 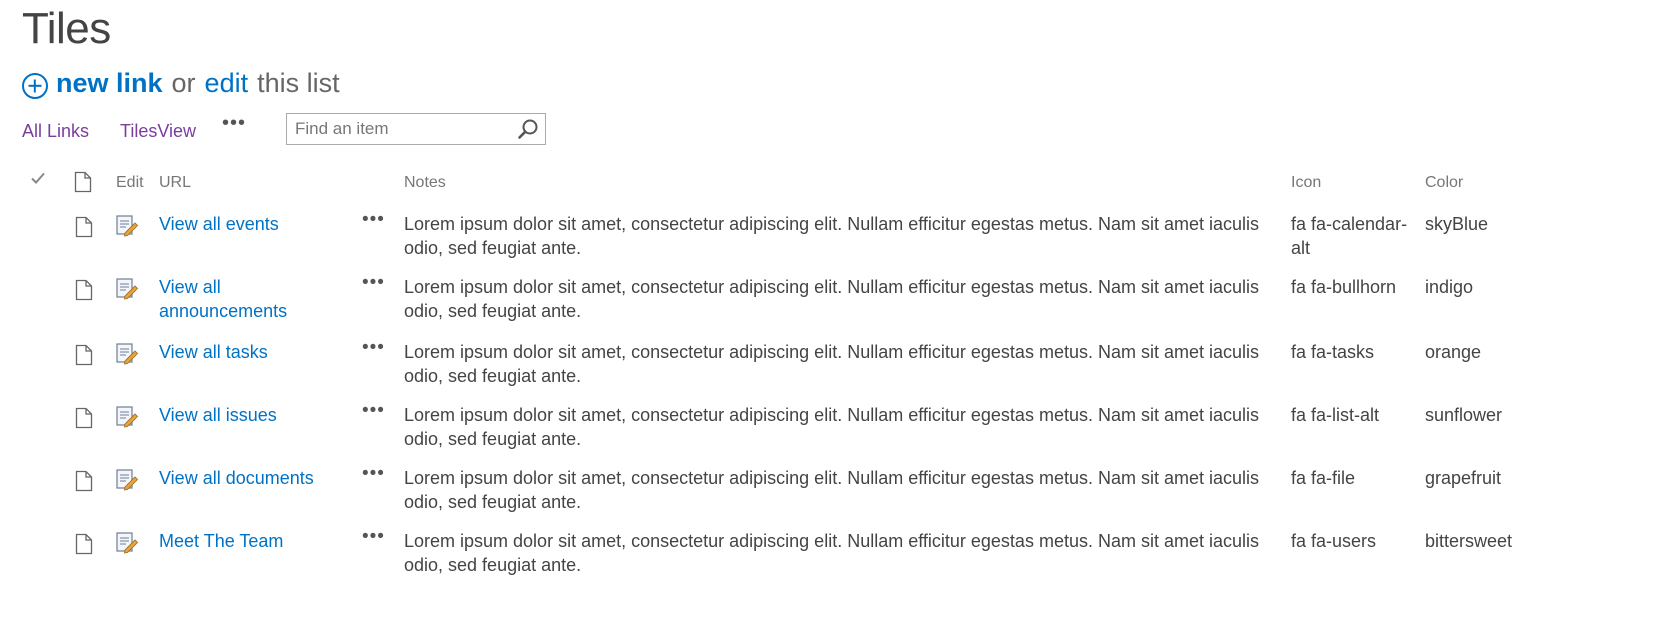 What do you see at coordinates (1464, 415) in the screenshot?
I see `color-cell: sunflower` at bounding box center [1464, 415].